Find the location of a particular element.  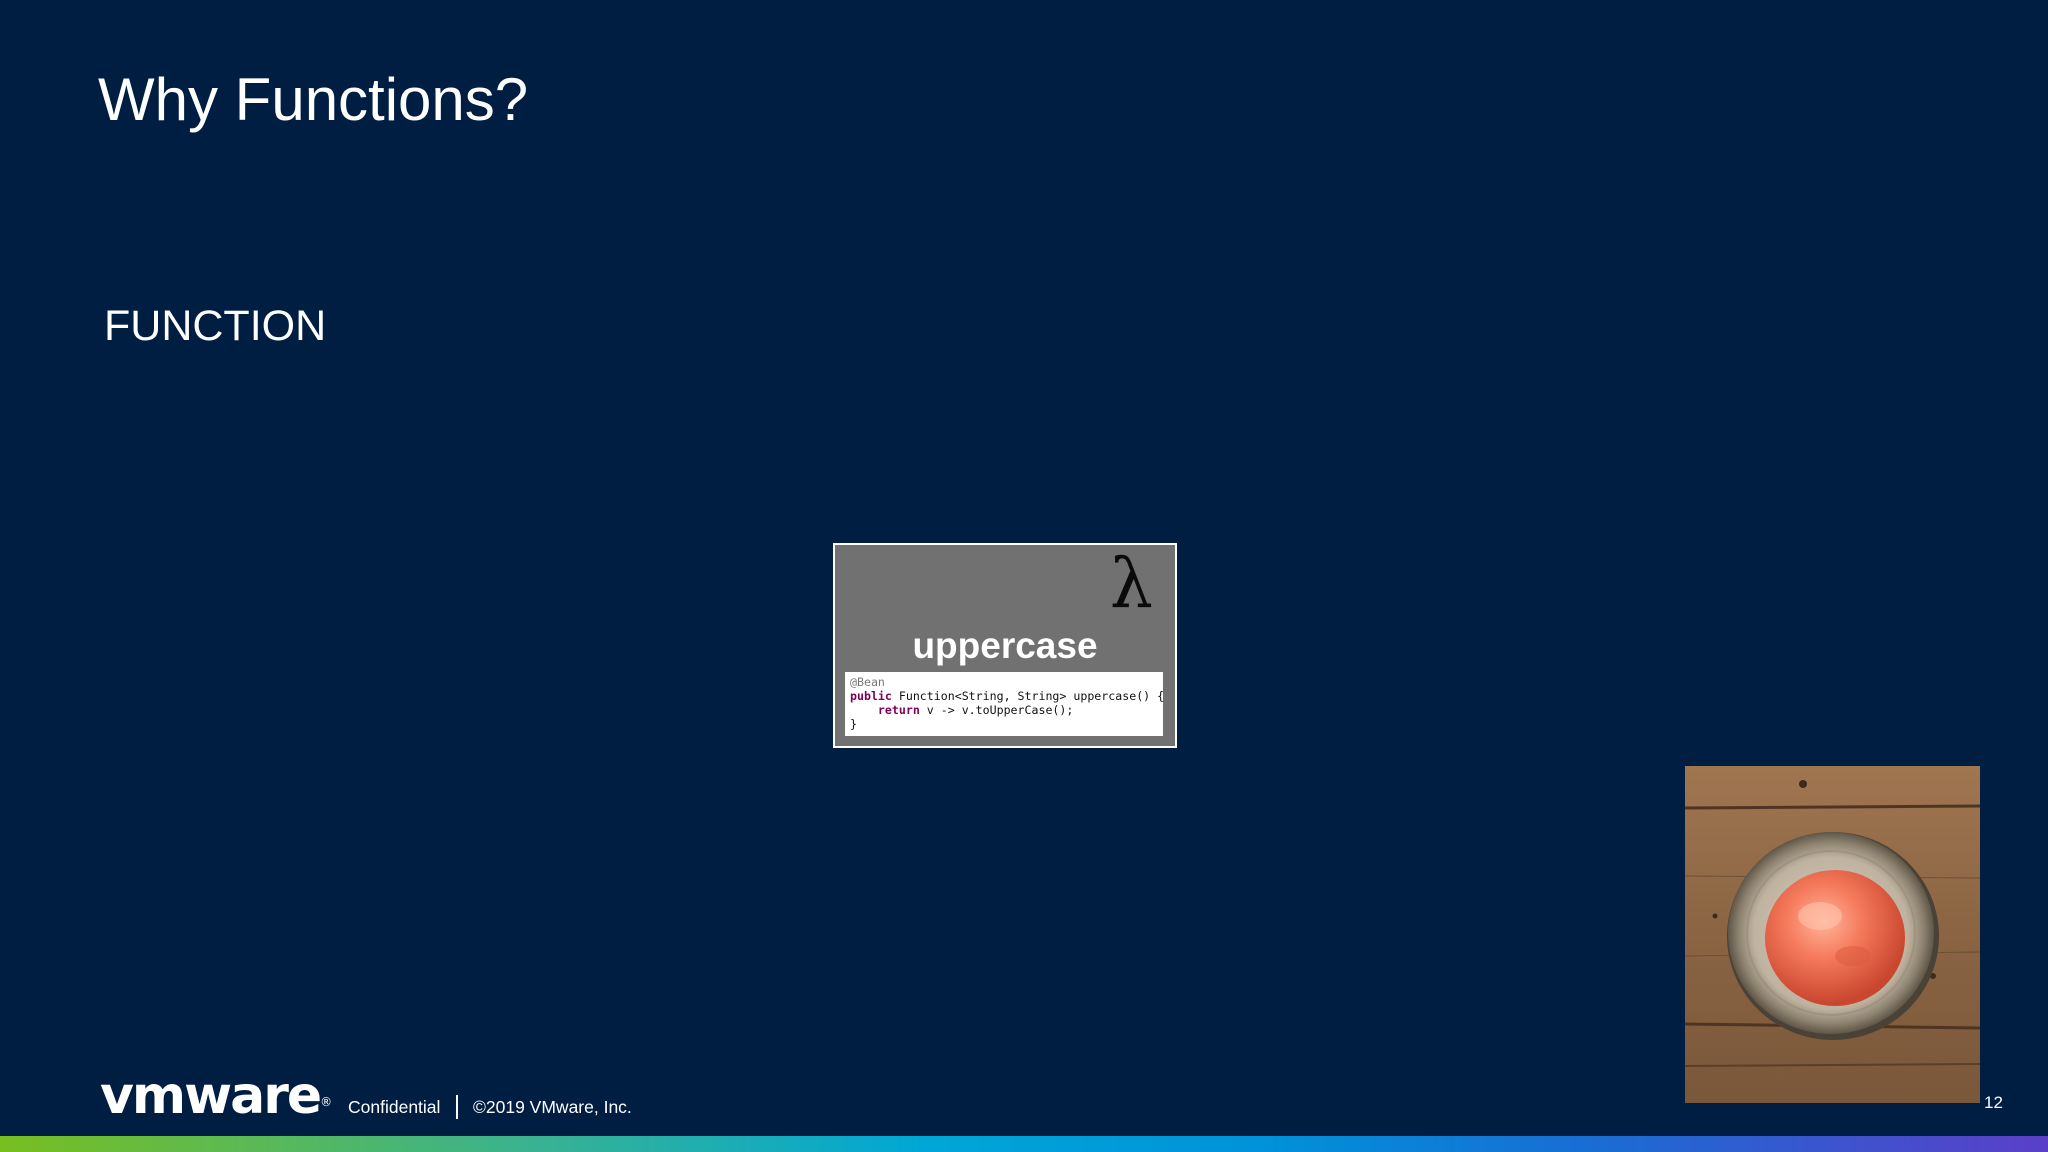

function-name: uppercase is located at coordinates (1005, 645).